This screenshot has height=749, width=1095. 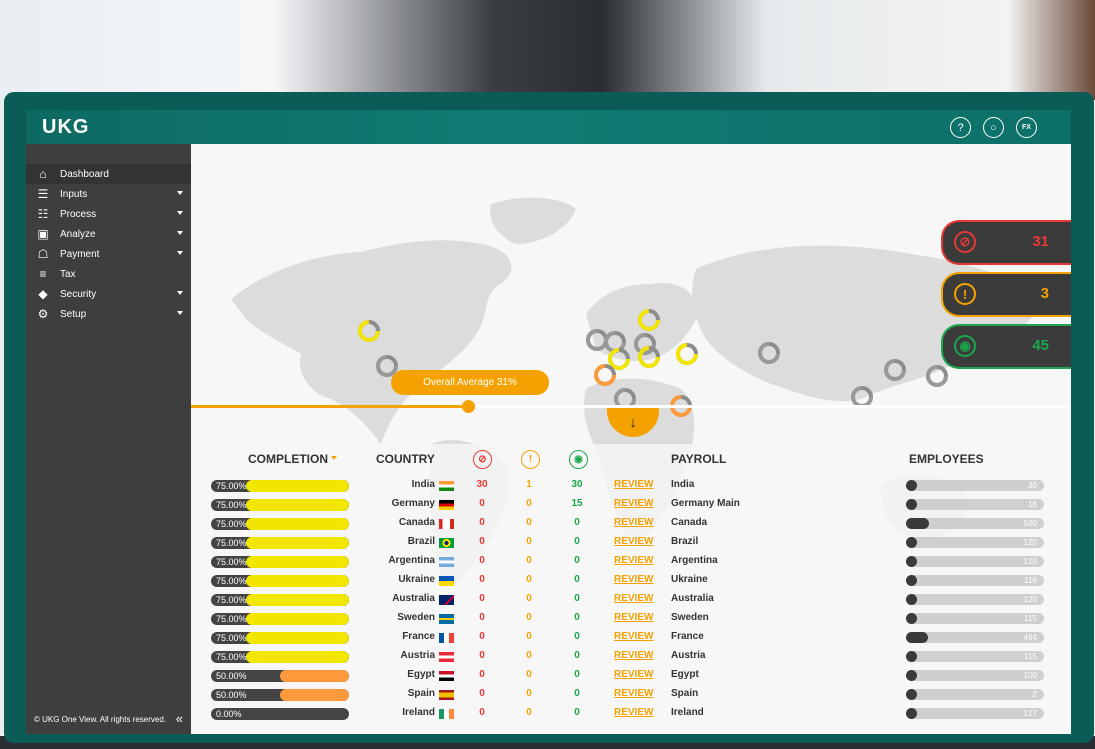 I want to click on fx-icon: FX, so click(x=1026, y=127).